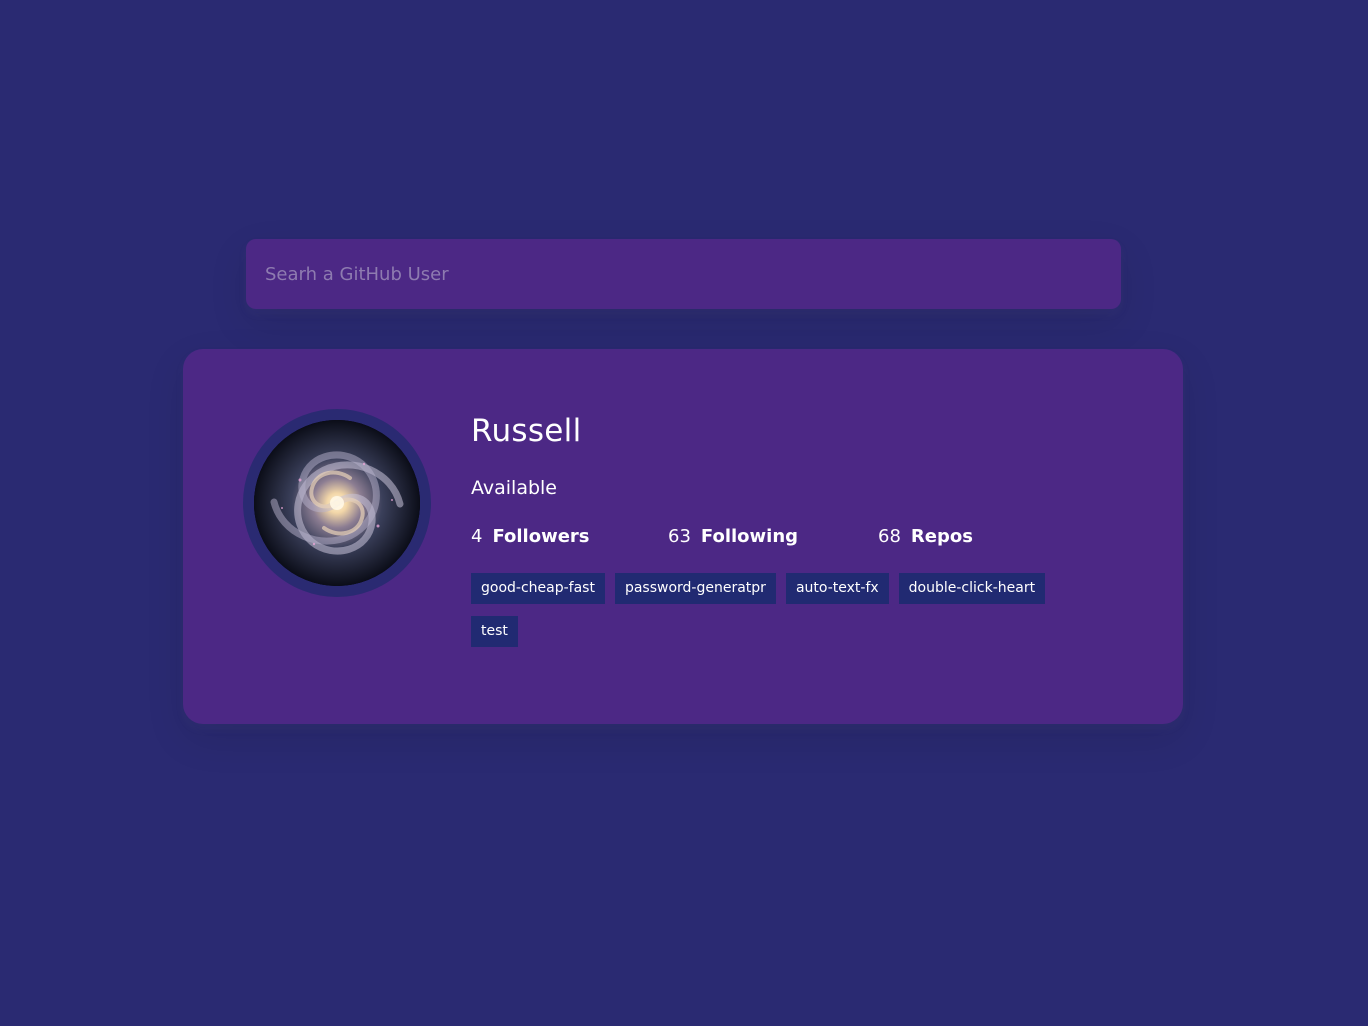  I want to click on following-stat: 63 Following, so click(773, 536).